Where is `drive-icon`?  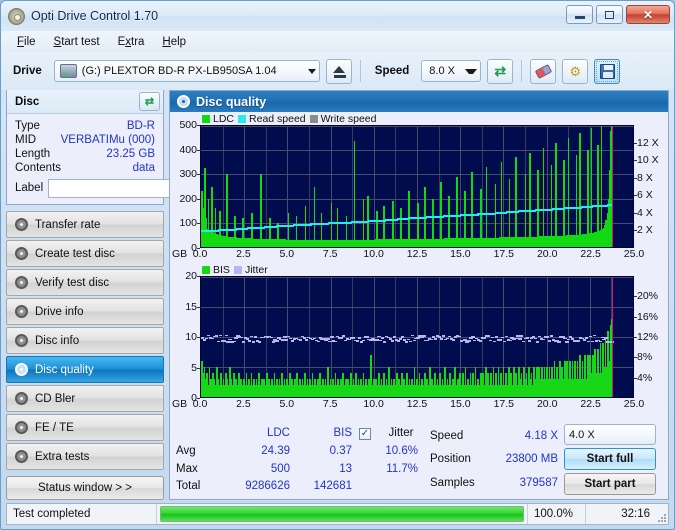
drive-icon is located at coordinates (68, 71).